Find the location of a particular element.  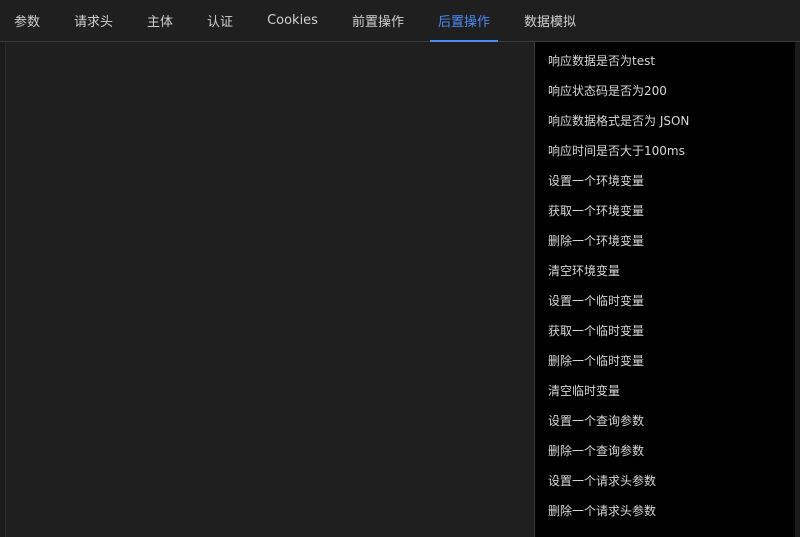

snippet-item: 设置一个环境变量 is located at coordinates (665, 181).